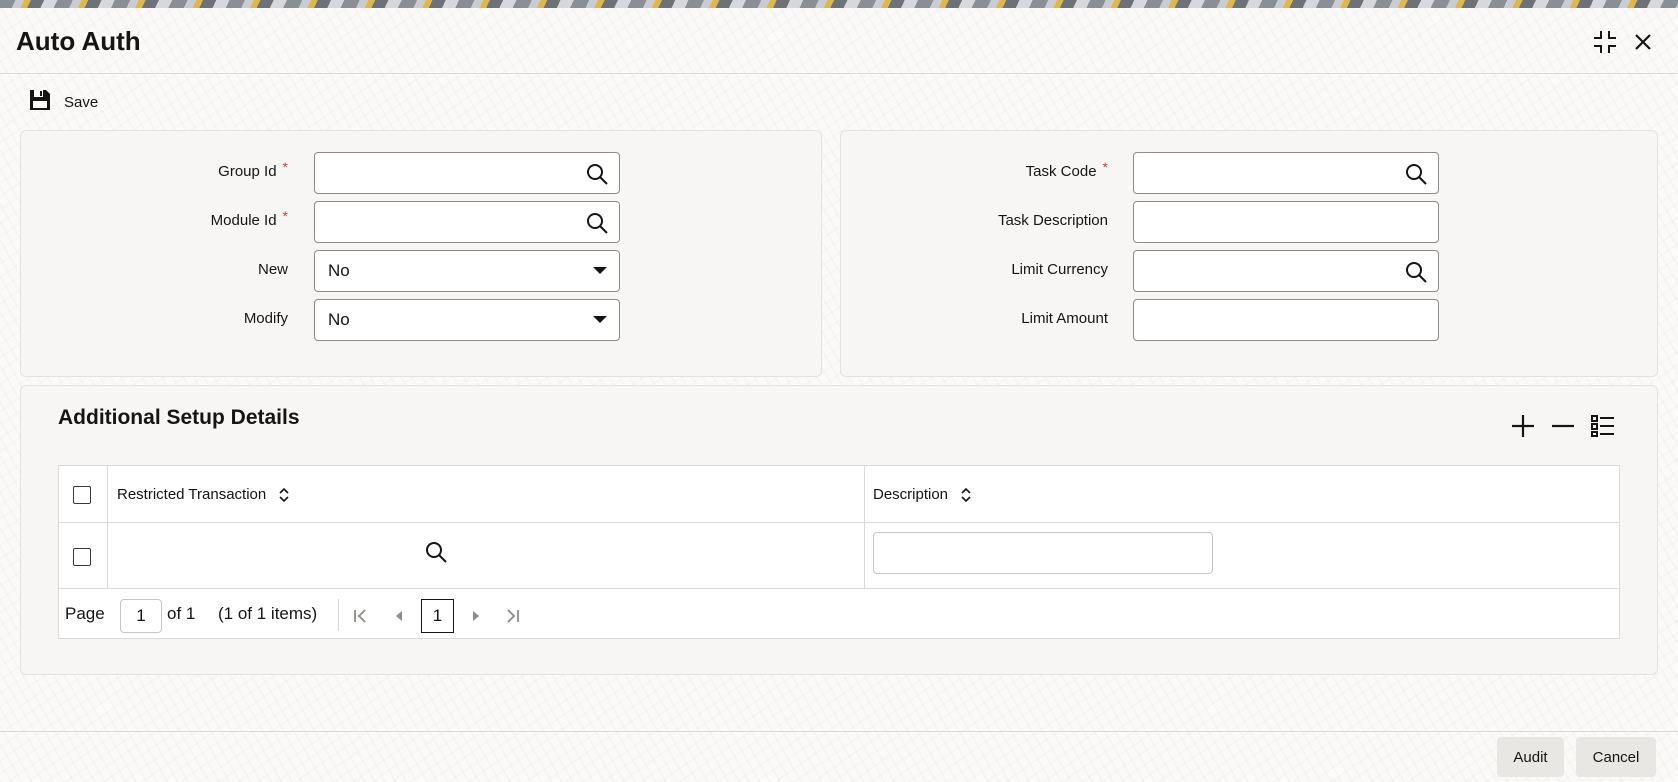  Describe the element at coordinates (839, 494) in the screenshot. I see `table-header: Restricted Transaction Description` at that location.